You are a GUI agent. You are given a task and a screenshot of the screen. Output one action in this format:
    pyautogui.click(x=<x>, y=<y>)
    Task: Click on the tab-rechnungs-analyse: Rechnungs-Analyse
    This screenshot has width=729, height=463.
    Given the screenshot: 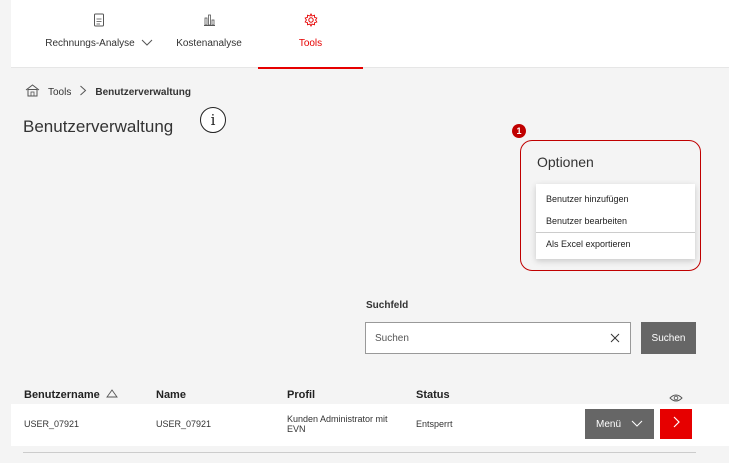 What is the action you would take?
    pyautogui.click(x=99, y=34)
    